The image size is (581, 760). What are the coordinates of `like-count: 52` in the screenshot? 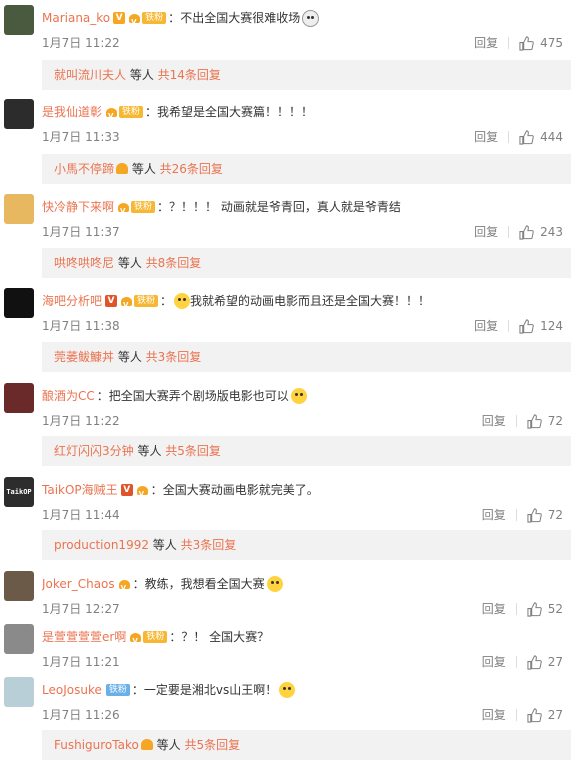 It's located at (555, 609).